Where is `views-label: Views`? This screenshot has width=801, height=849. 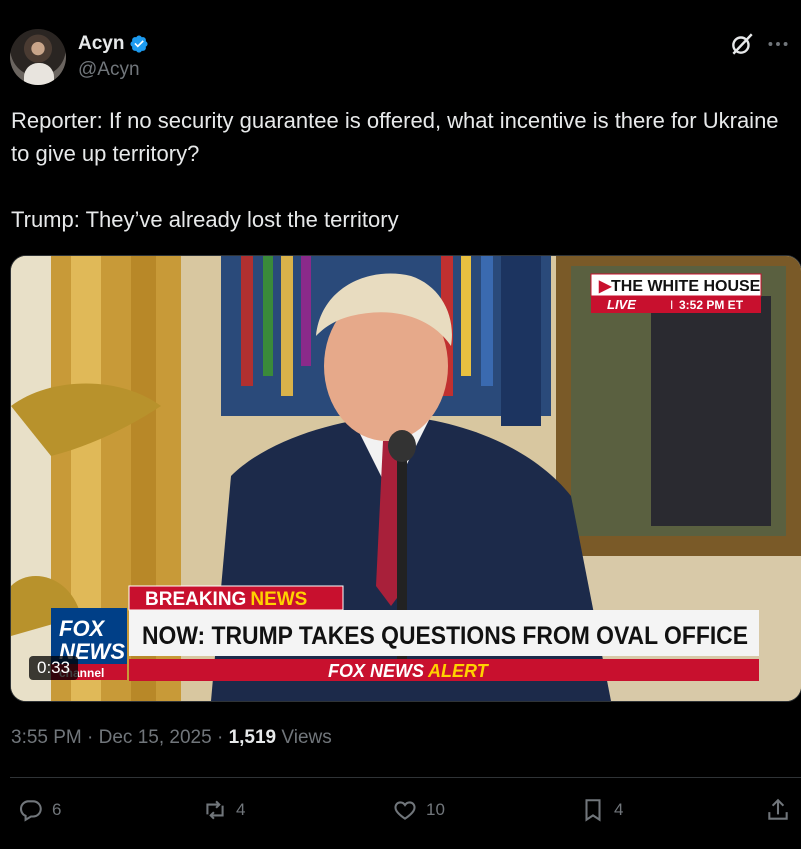
views-label: Views is located at coordinates (306, 737).